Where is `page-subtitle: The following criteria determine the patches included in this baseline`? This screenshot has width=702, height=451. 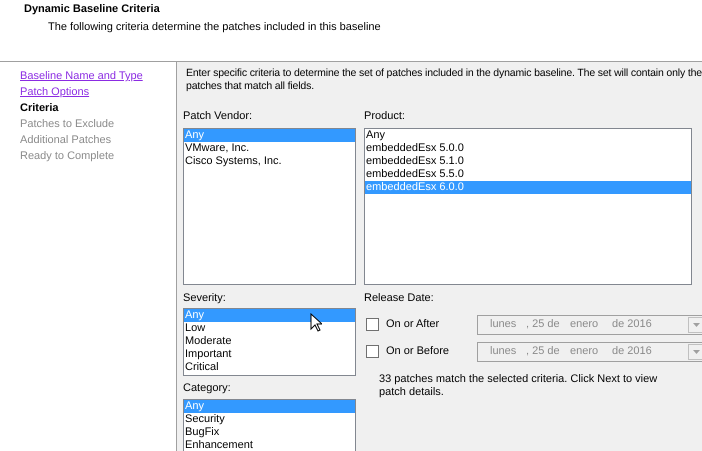
page-subtitle: The following criteria determine the patches included in this baseline is located at coordinates (214, 27).